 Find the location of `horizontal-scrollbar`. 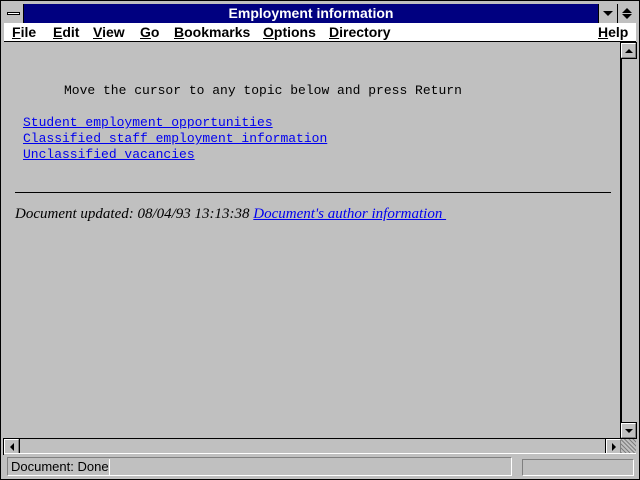

horizontal-scrollbar is located at coordinates (312, 446).